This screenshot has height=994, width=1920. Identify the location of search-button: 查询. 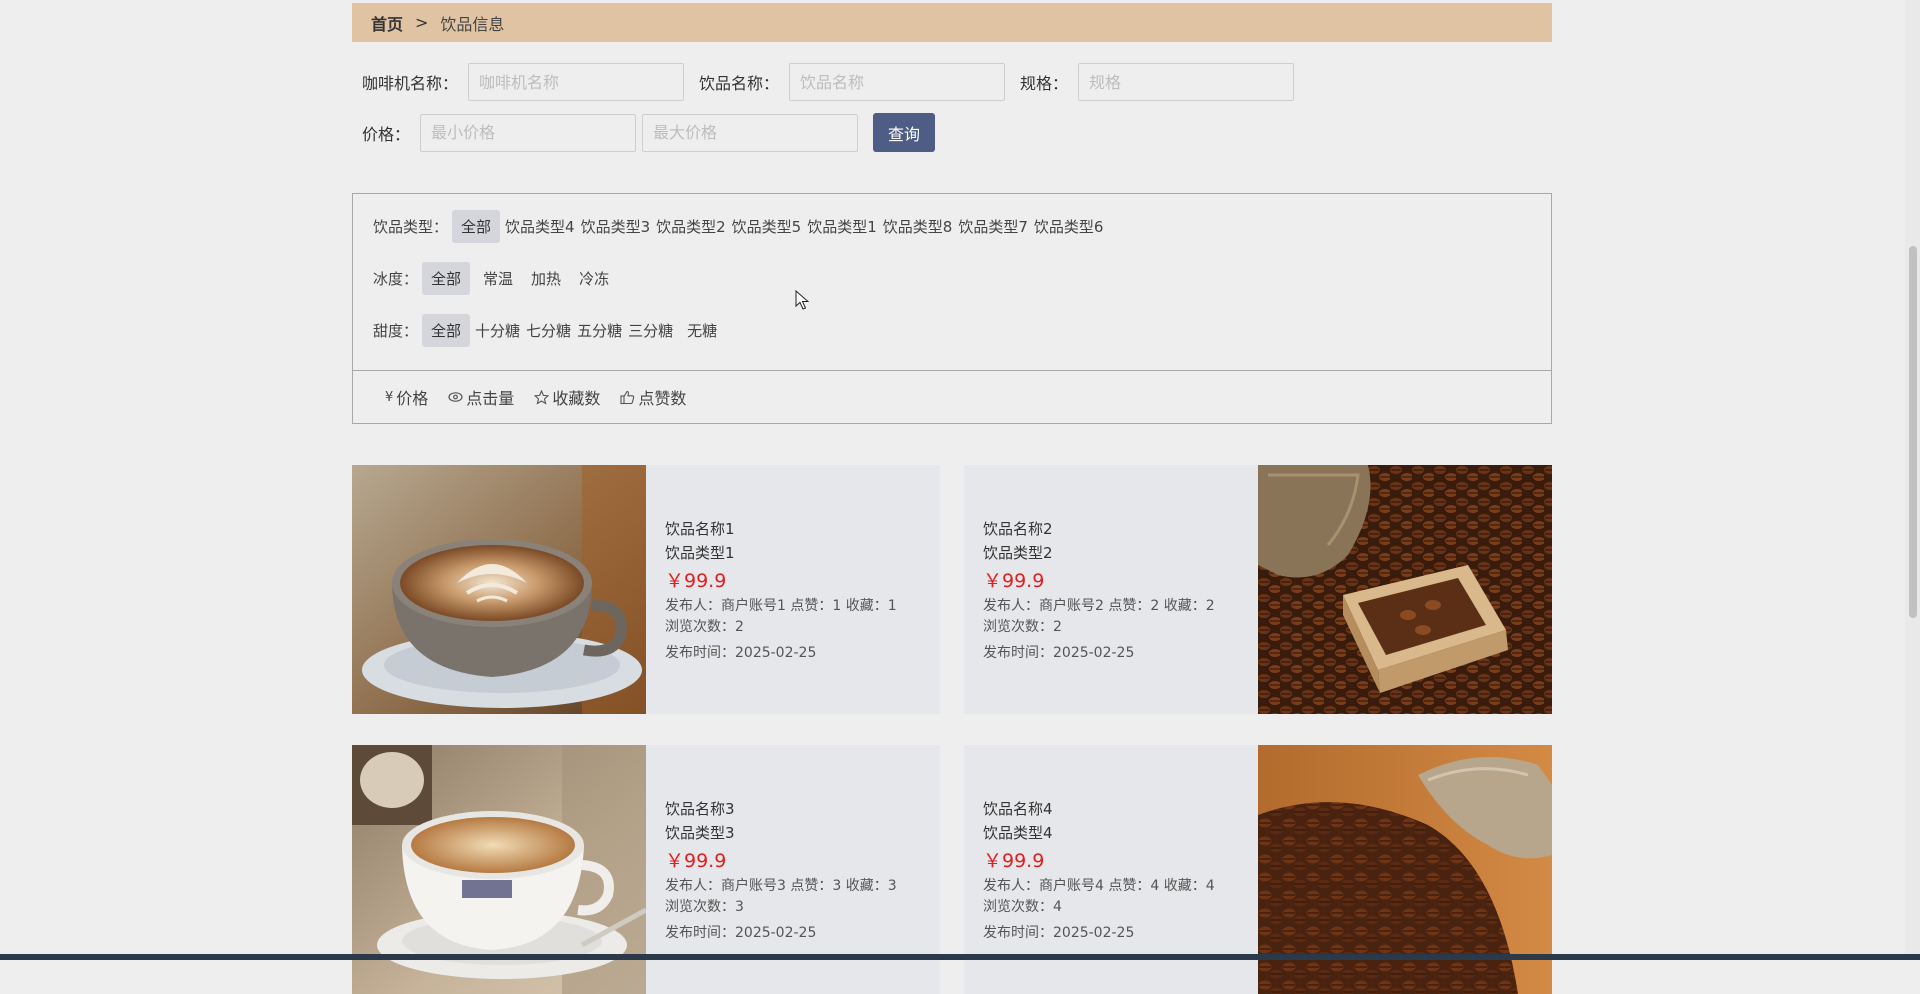
(904, 132).